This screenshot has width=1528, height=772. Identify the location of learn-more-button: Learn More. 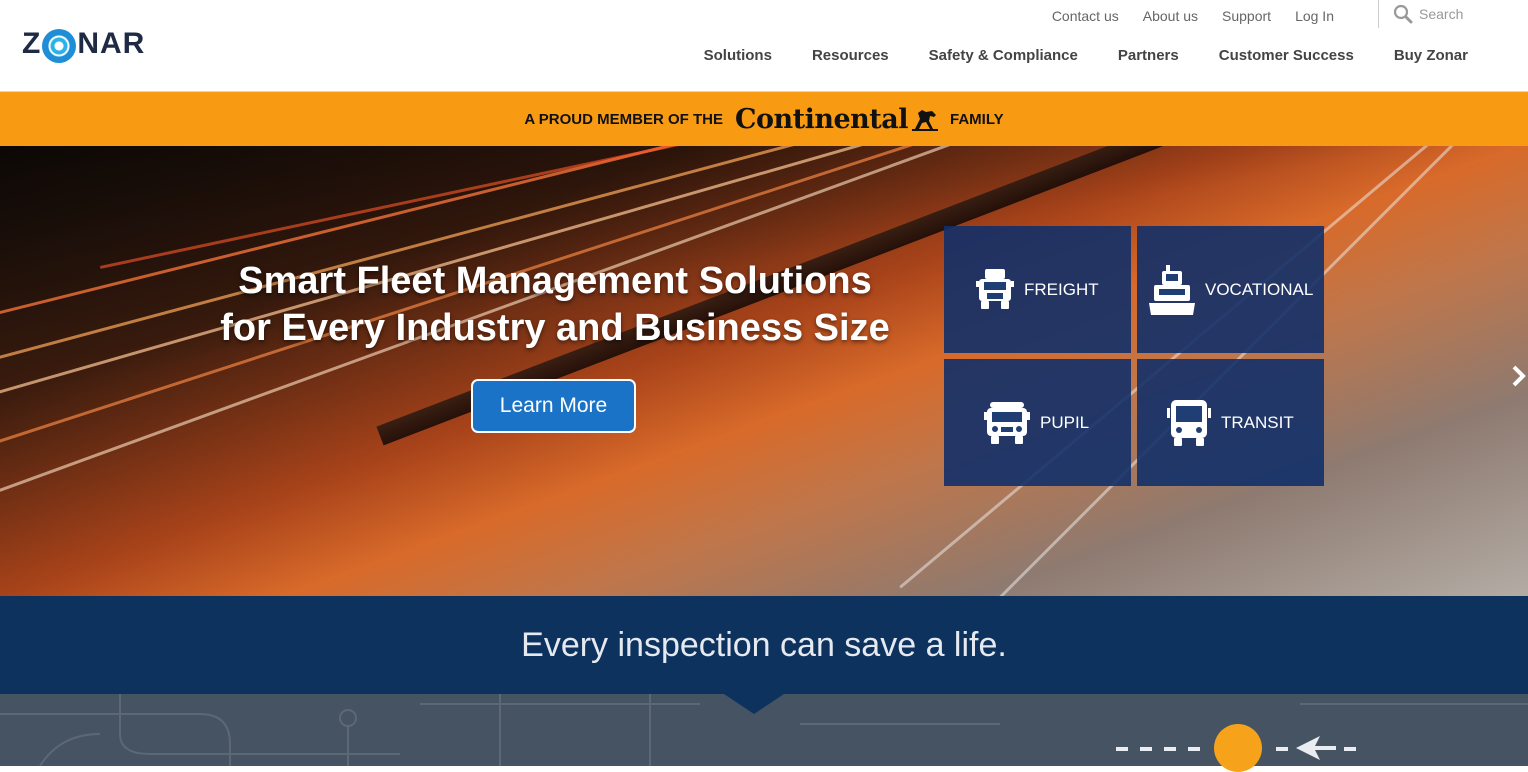
(553, 406).